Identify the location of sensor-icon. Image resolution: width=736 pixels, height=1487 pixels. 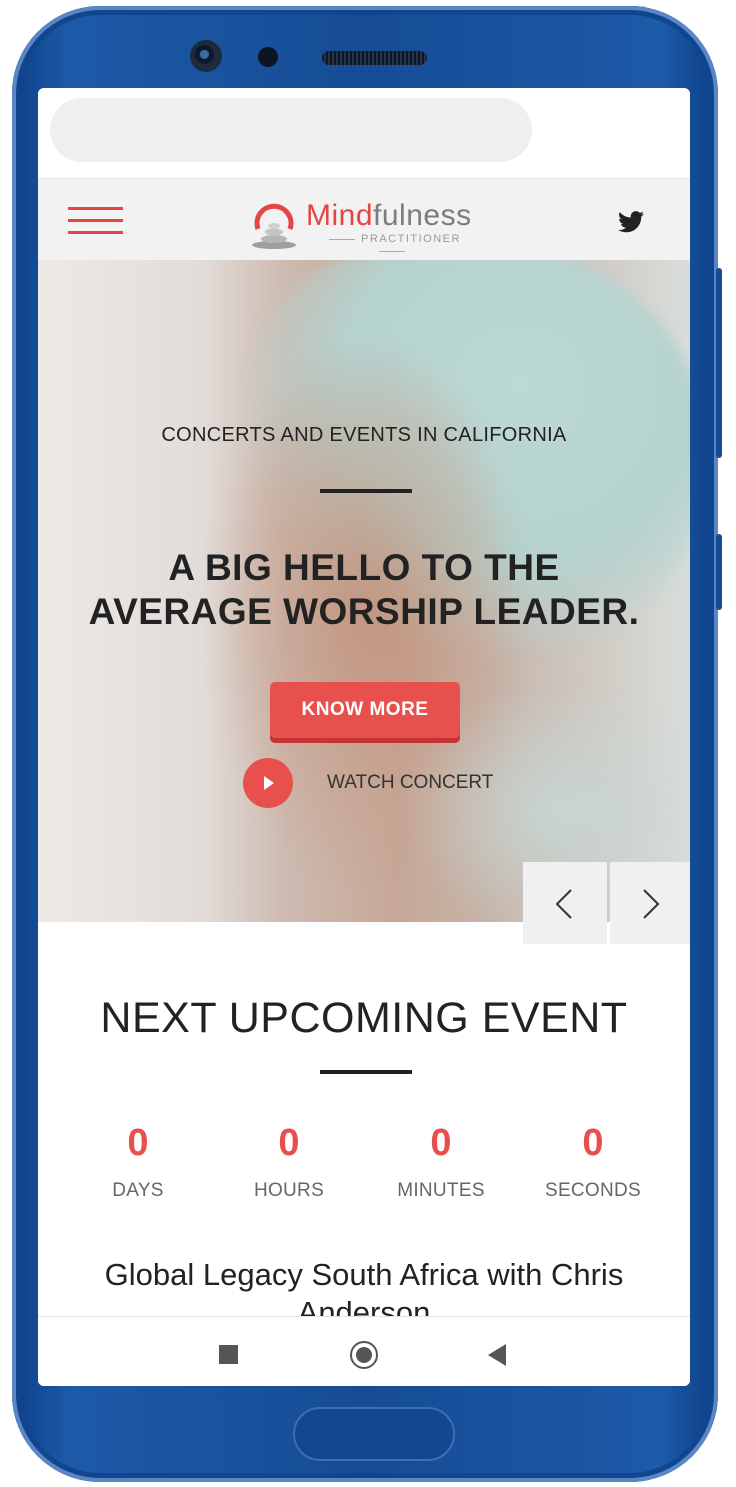
(268, 57).